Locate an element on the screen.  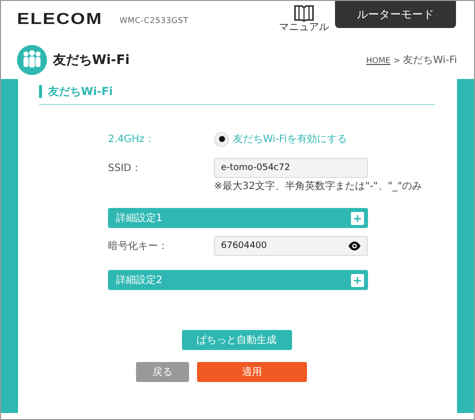
eye-icon is located at coordinates (354, 246).